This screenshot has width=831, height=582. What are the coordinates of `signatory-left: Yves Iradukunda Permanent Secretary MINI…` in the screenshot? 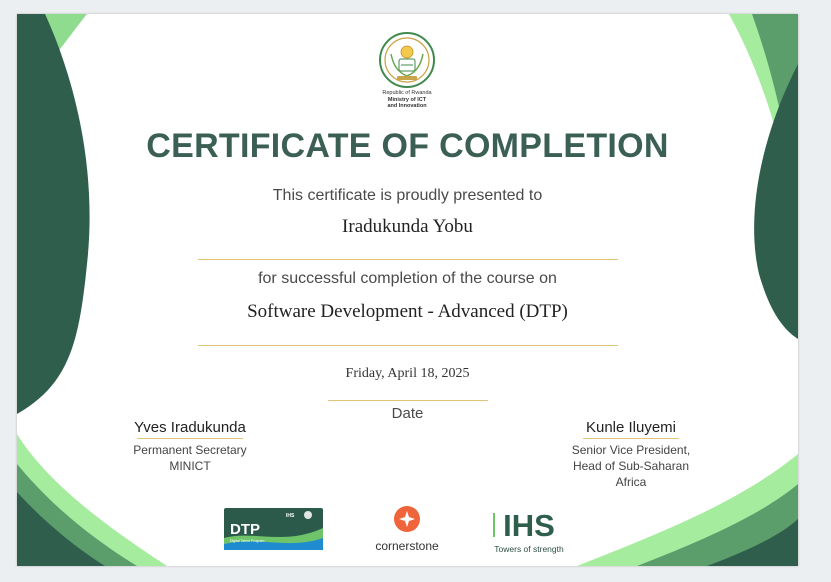 It's located at (190, 446).